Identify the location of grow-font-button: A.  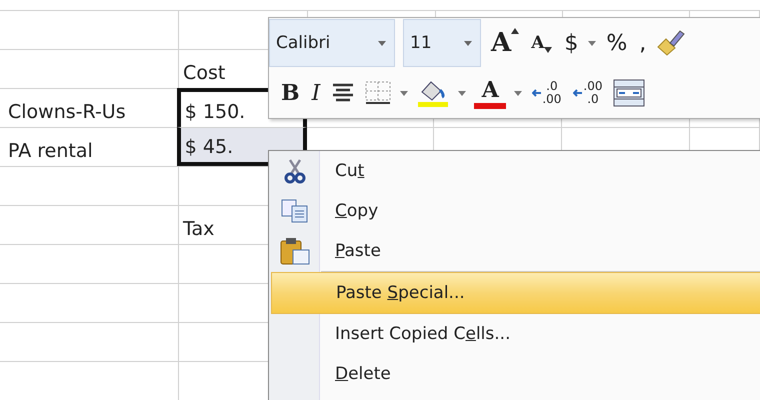
(505, 43).